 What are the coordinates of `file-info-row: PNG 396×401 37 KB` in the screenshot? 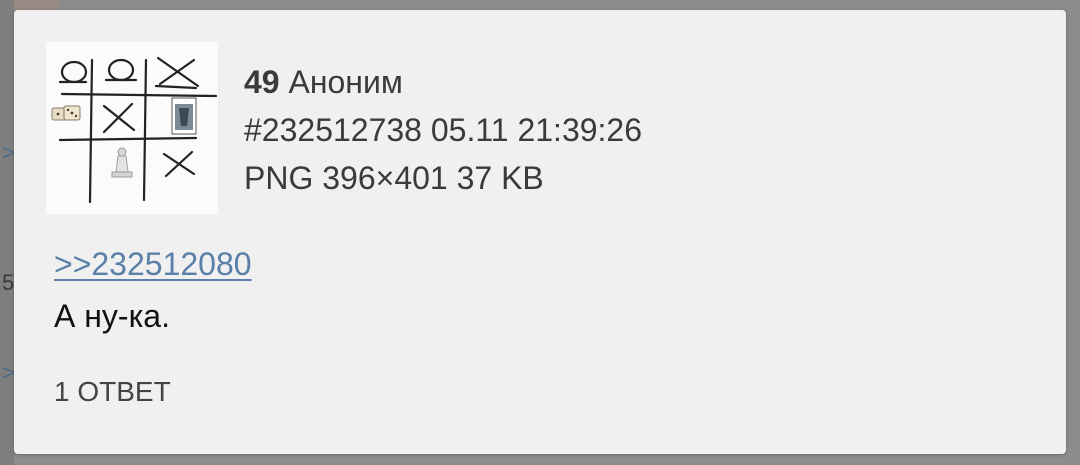 It's located at (443, 178).